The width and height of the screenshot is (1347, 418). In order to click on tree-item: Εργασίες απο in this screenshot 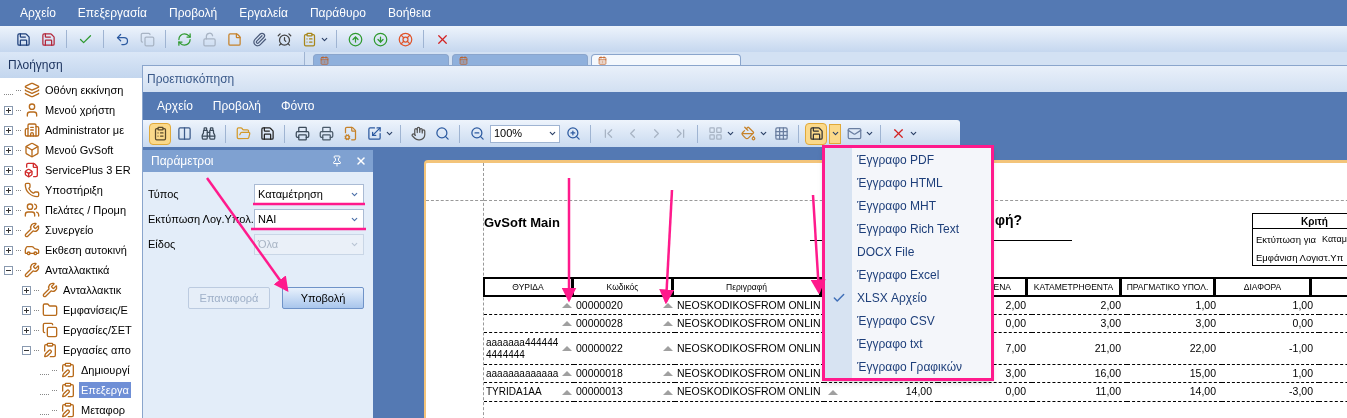, I will do `click(97, 350)`.